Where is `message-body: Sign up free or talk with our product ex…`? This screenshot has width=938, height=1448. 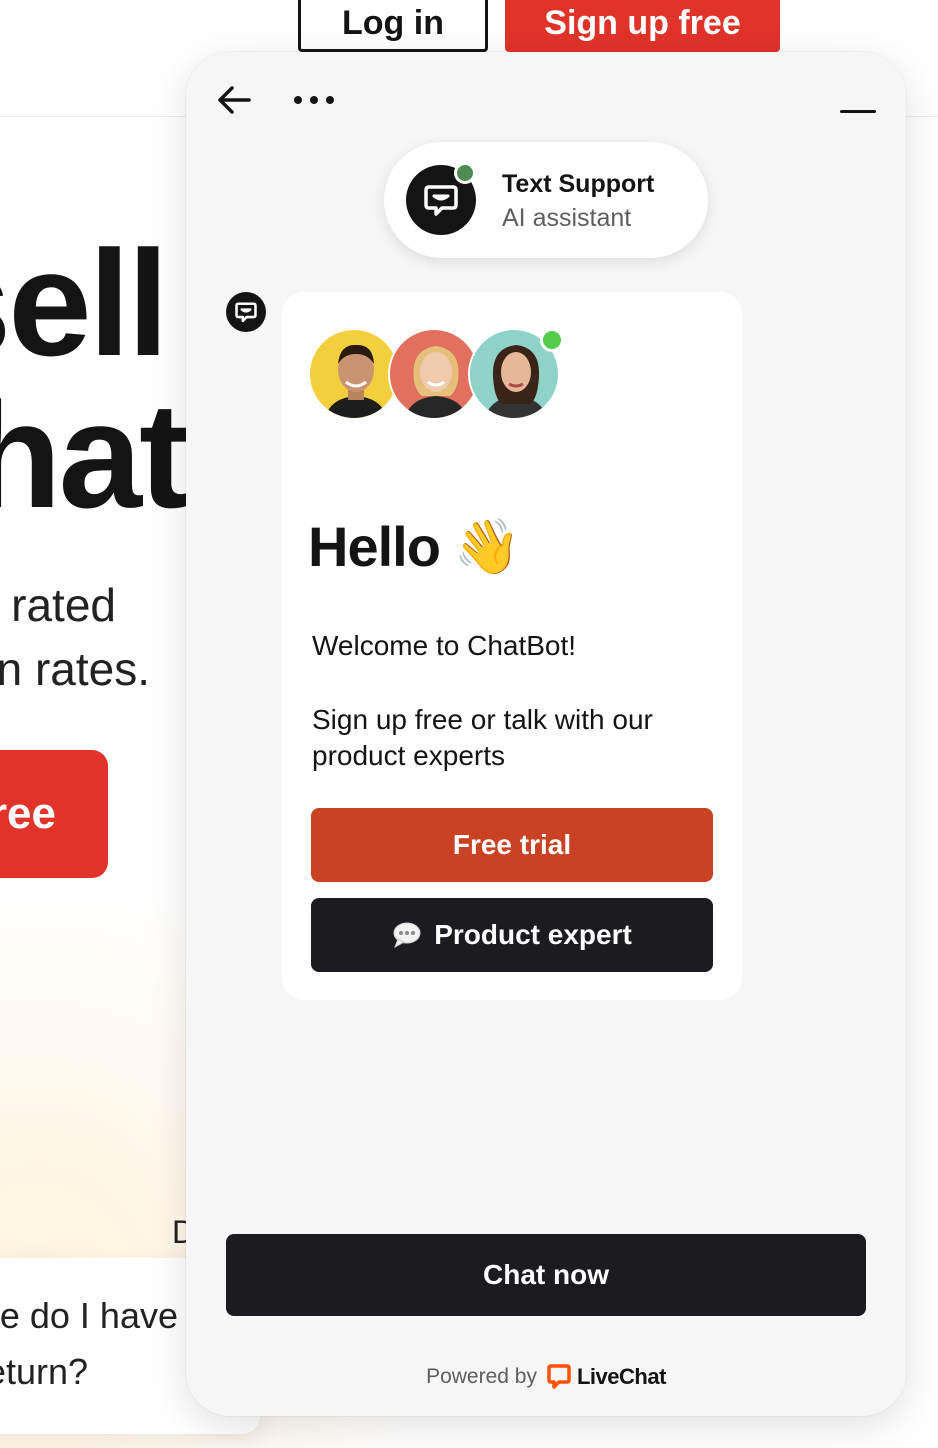
message-body: Sign up free or talk with our product ex… is located at coordinates (482, 737).